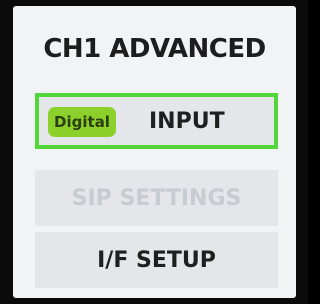 The image size is (320, 304). I want to click on if-setup-label: I/F SETUP, so click(156, 260).